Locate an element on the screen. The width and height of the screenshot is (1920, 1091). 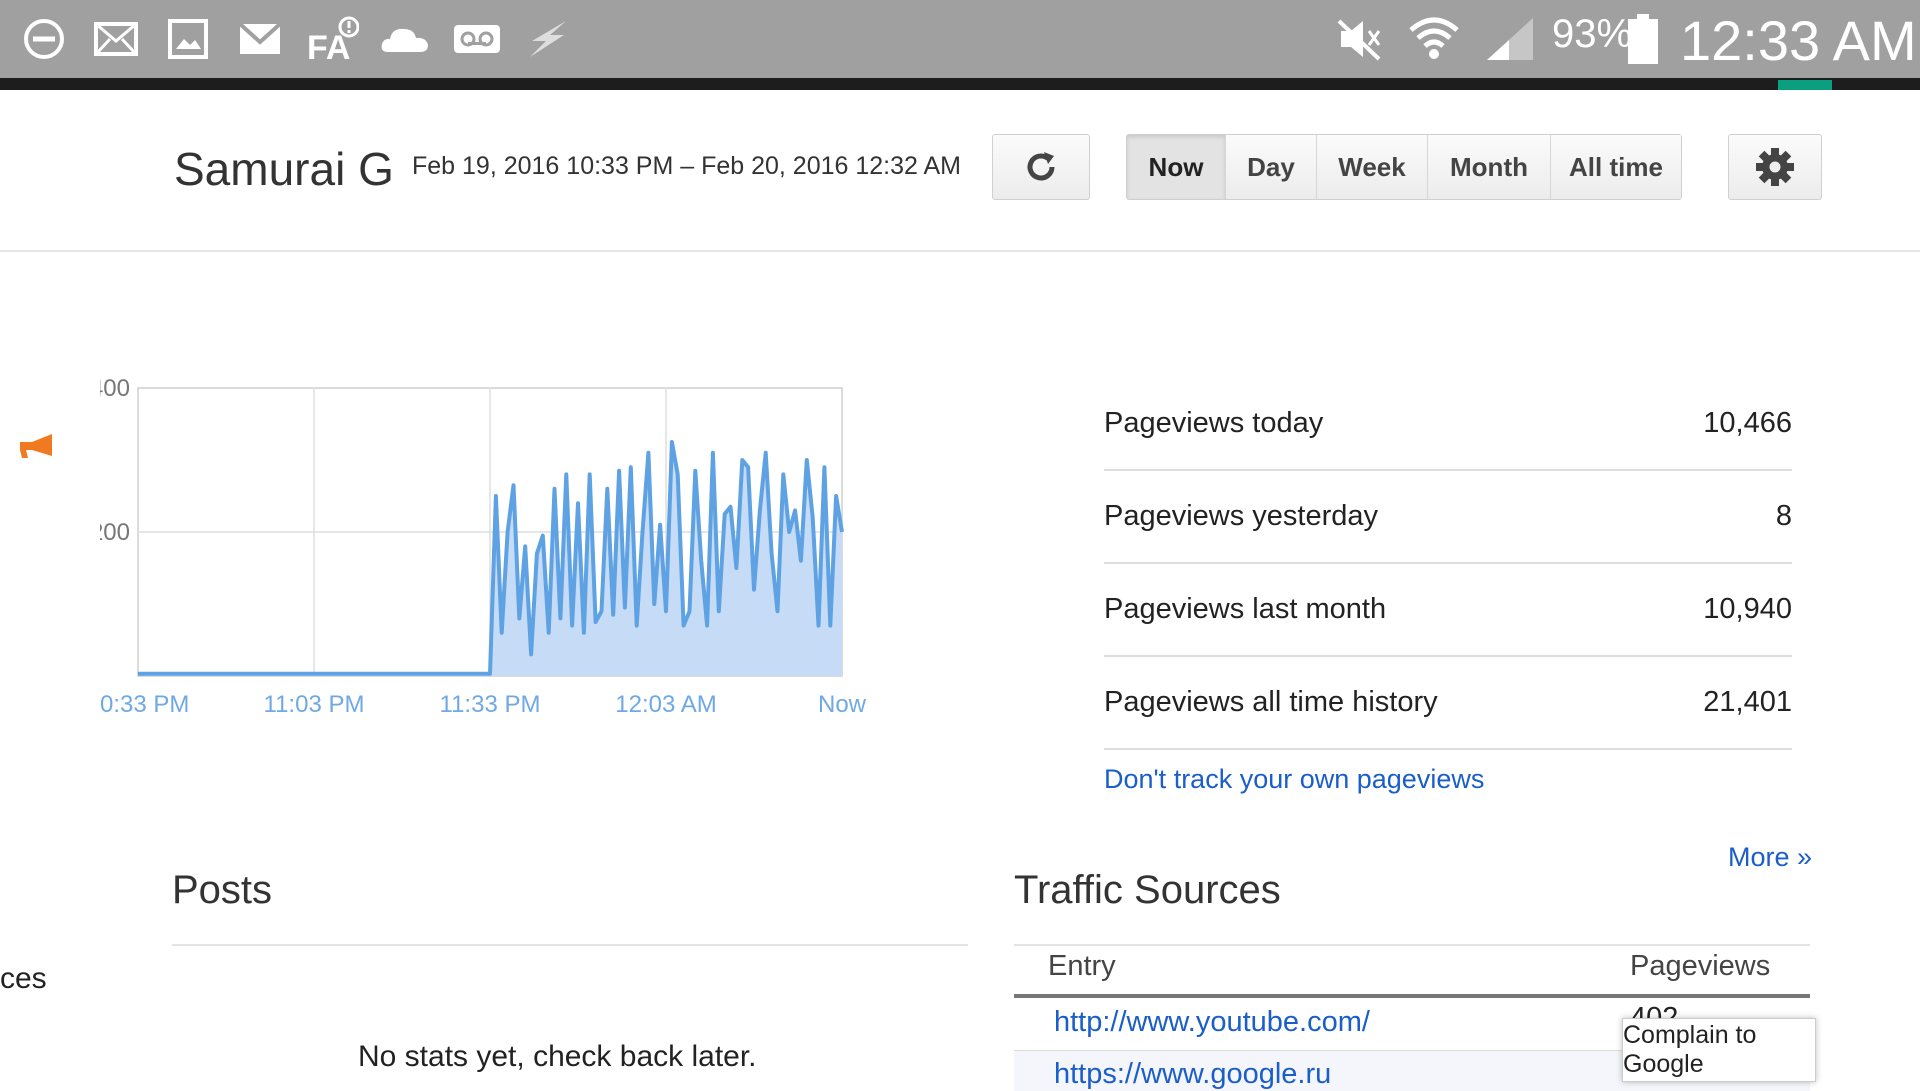
stat-value: 8 is located at coordinates (1783, 516).